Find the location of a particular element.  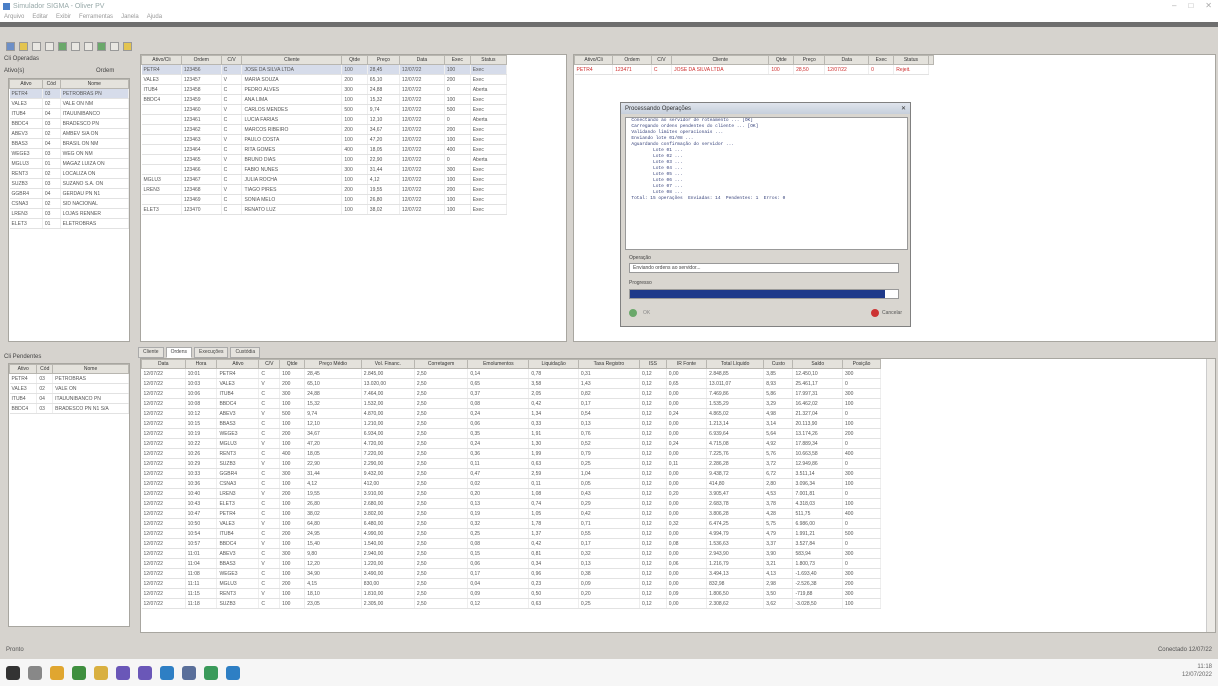

menu-window: Janela is located at coordinates (130, 17).